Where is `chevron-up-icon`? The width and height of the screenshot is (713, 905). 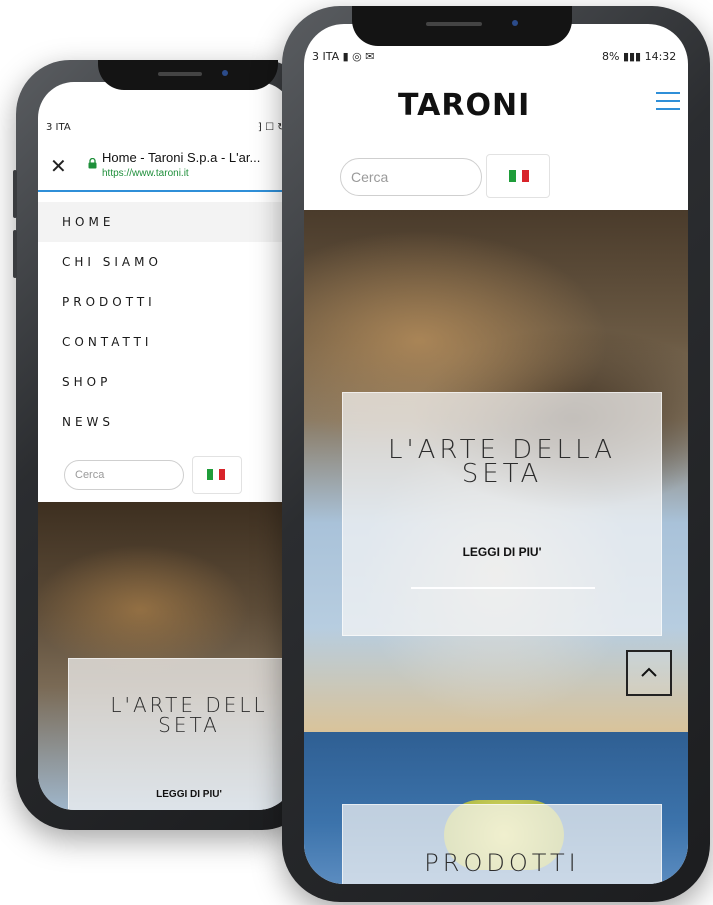 chevron-up-icon is located at coordinates (649, 672).